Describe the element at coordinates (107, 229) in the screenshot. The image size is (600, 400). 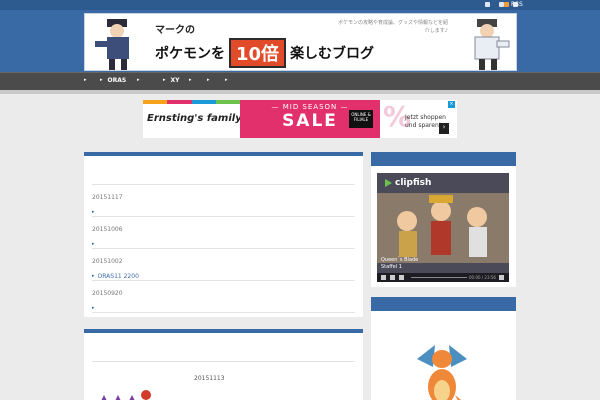
I see `post-date: 20151006` at that location.